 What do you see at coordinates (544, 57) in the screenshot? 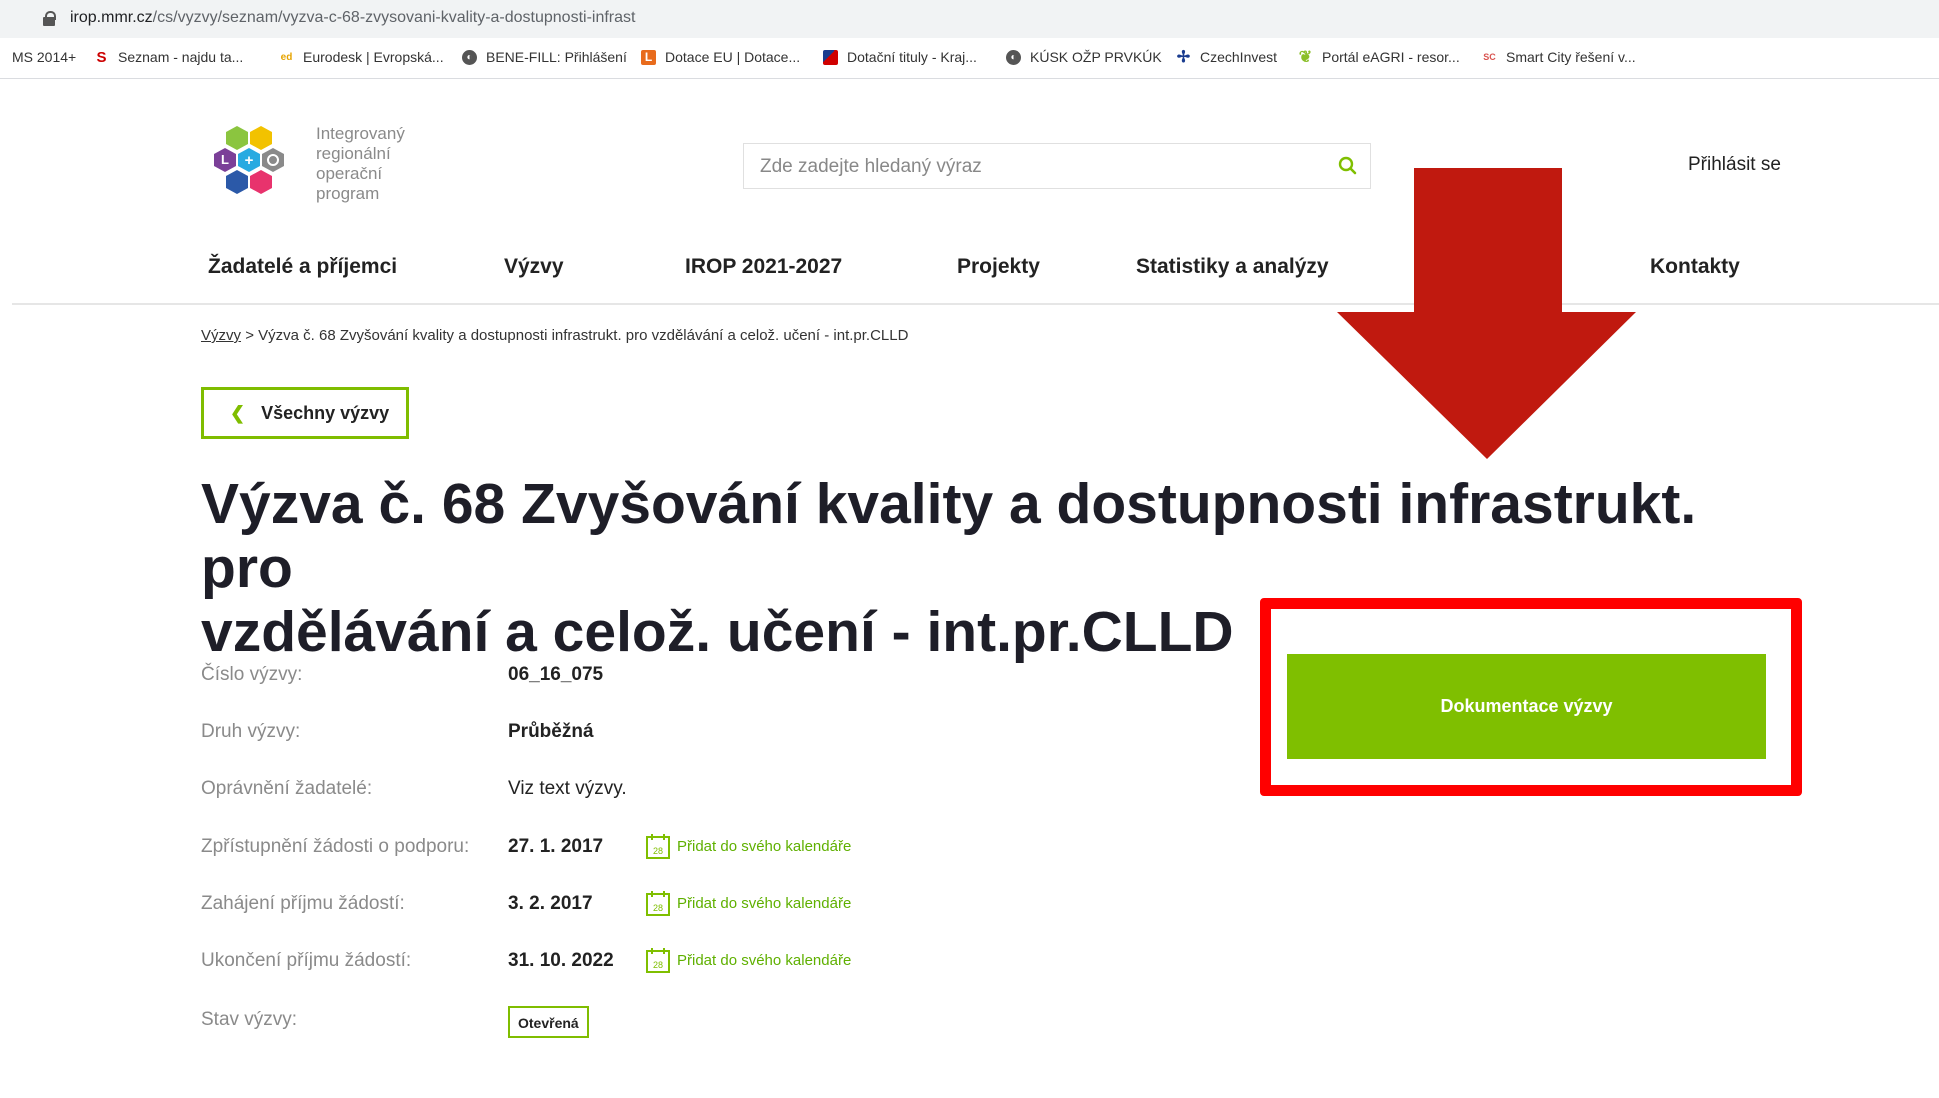
I see `bookmark-bene-fill: ◐ BENE-FILL: Přihlášení` at bounding box center [544, 57].